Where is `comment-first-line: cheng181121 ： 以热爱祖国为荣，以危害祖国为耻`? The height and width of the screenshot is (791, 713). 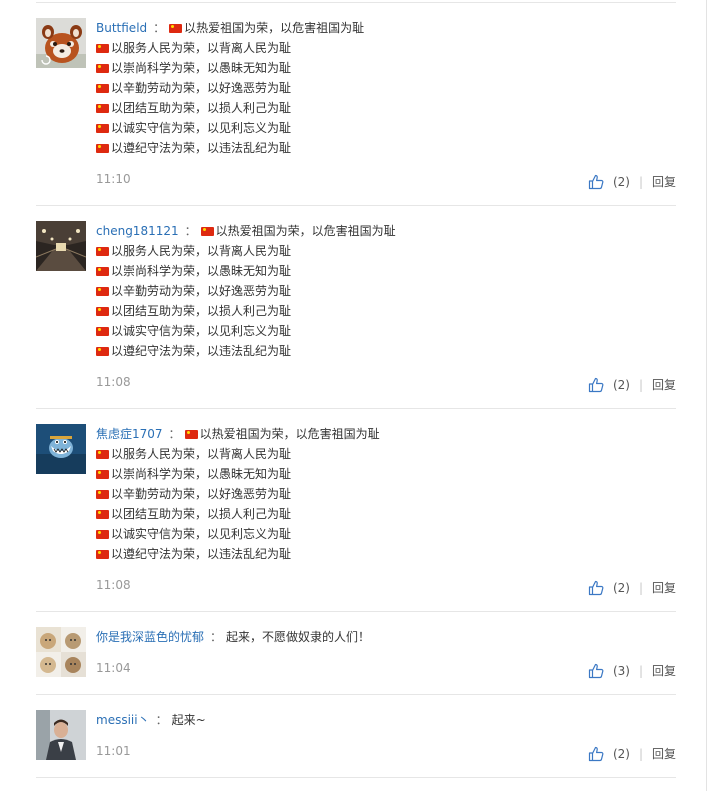 comment-first-line: cheng181121 ： 以热爱祖国为荣，以危害祖国为耻 is located at coordinates (386, 231).